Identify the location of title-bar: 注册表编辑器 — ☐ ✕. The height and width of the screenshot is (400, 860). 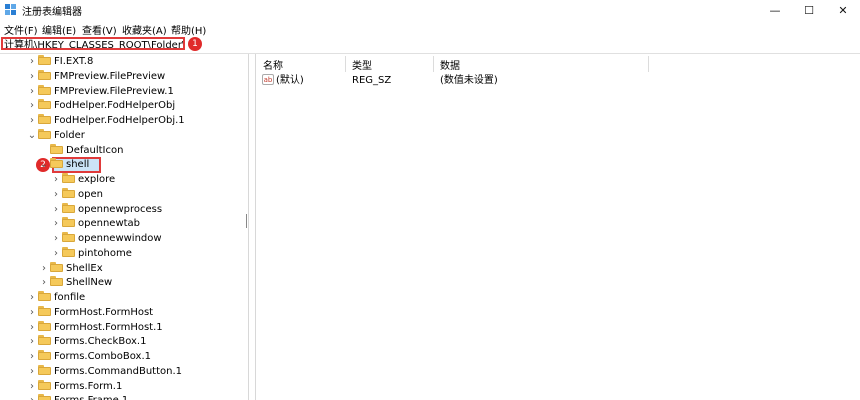
(430, 10).